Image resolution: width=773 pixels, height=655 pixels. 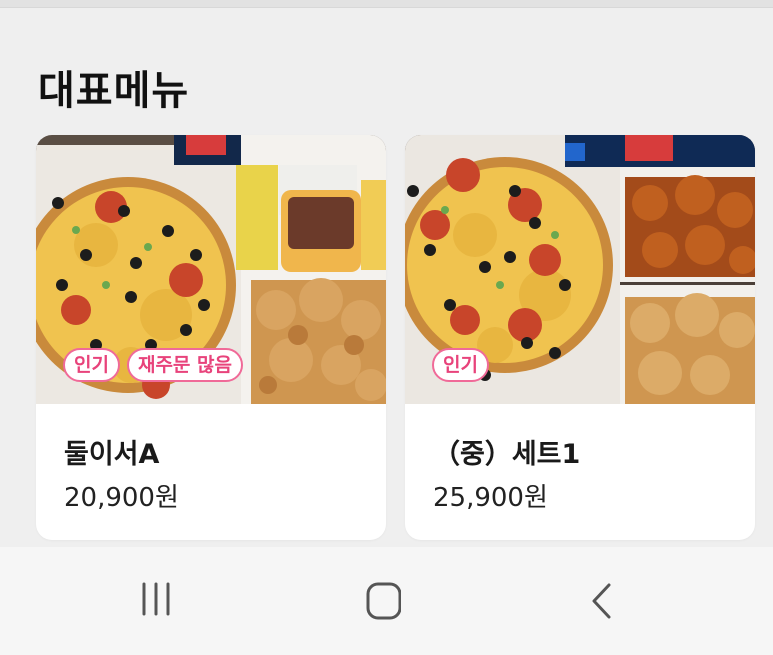 What do you see at coordinates (112, 454) in the screenshot?
I see `menu-name: 둘이서A` at bounding box center [112, 454].